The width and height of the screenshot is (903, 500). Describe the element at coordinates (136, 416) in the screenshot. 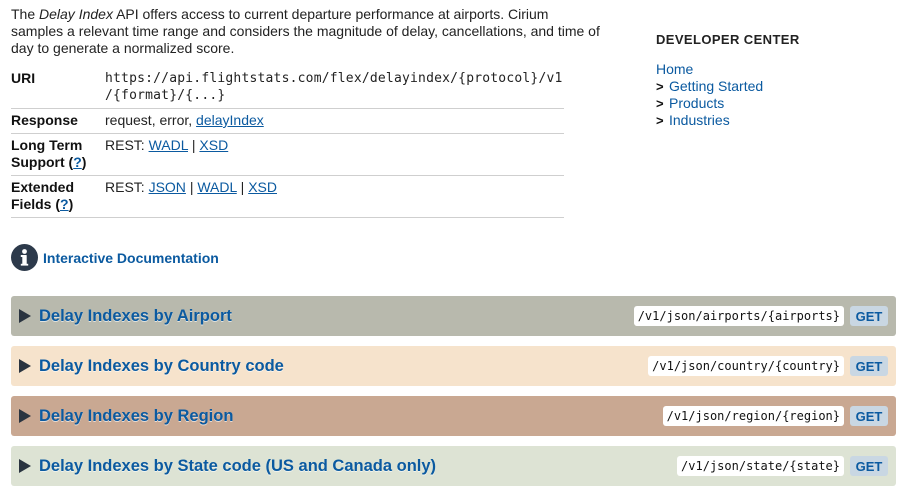

I see `endpoint-title: Delay Indexes by Region` at that location.